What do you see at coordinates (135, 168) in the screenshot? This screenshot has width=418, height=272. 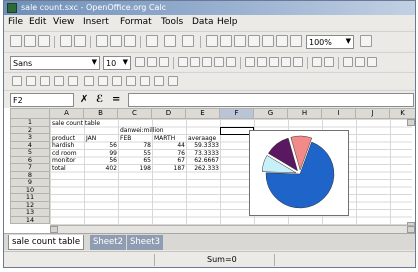 I see `table-cell: 198` at bounding box center [135, 168].